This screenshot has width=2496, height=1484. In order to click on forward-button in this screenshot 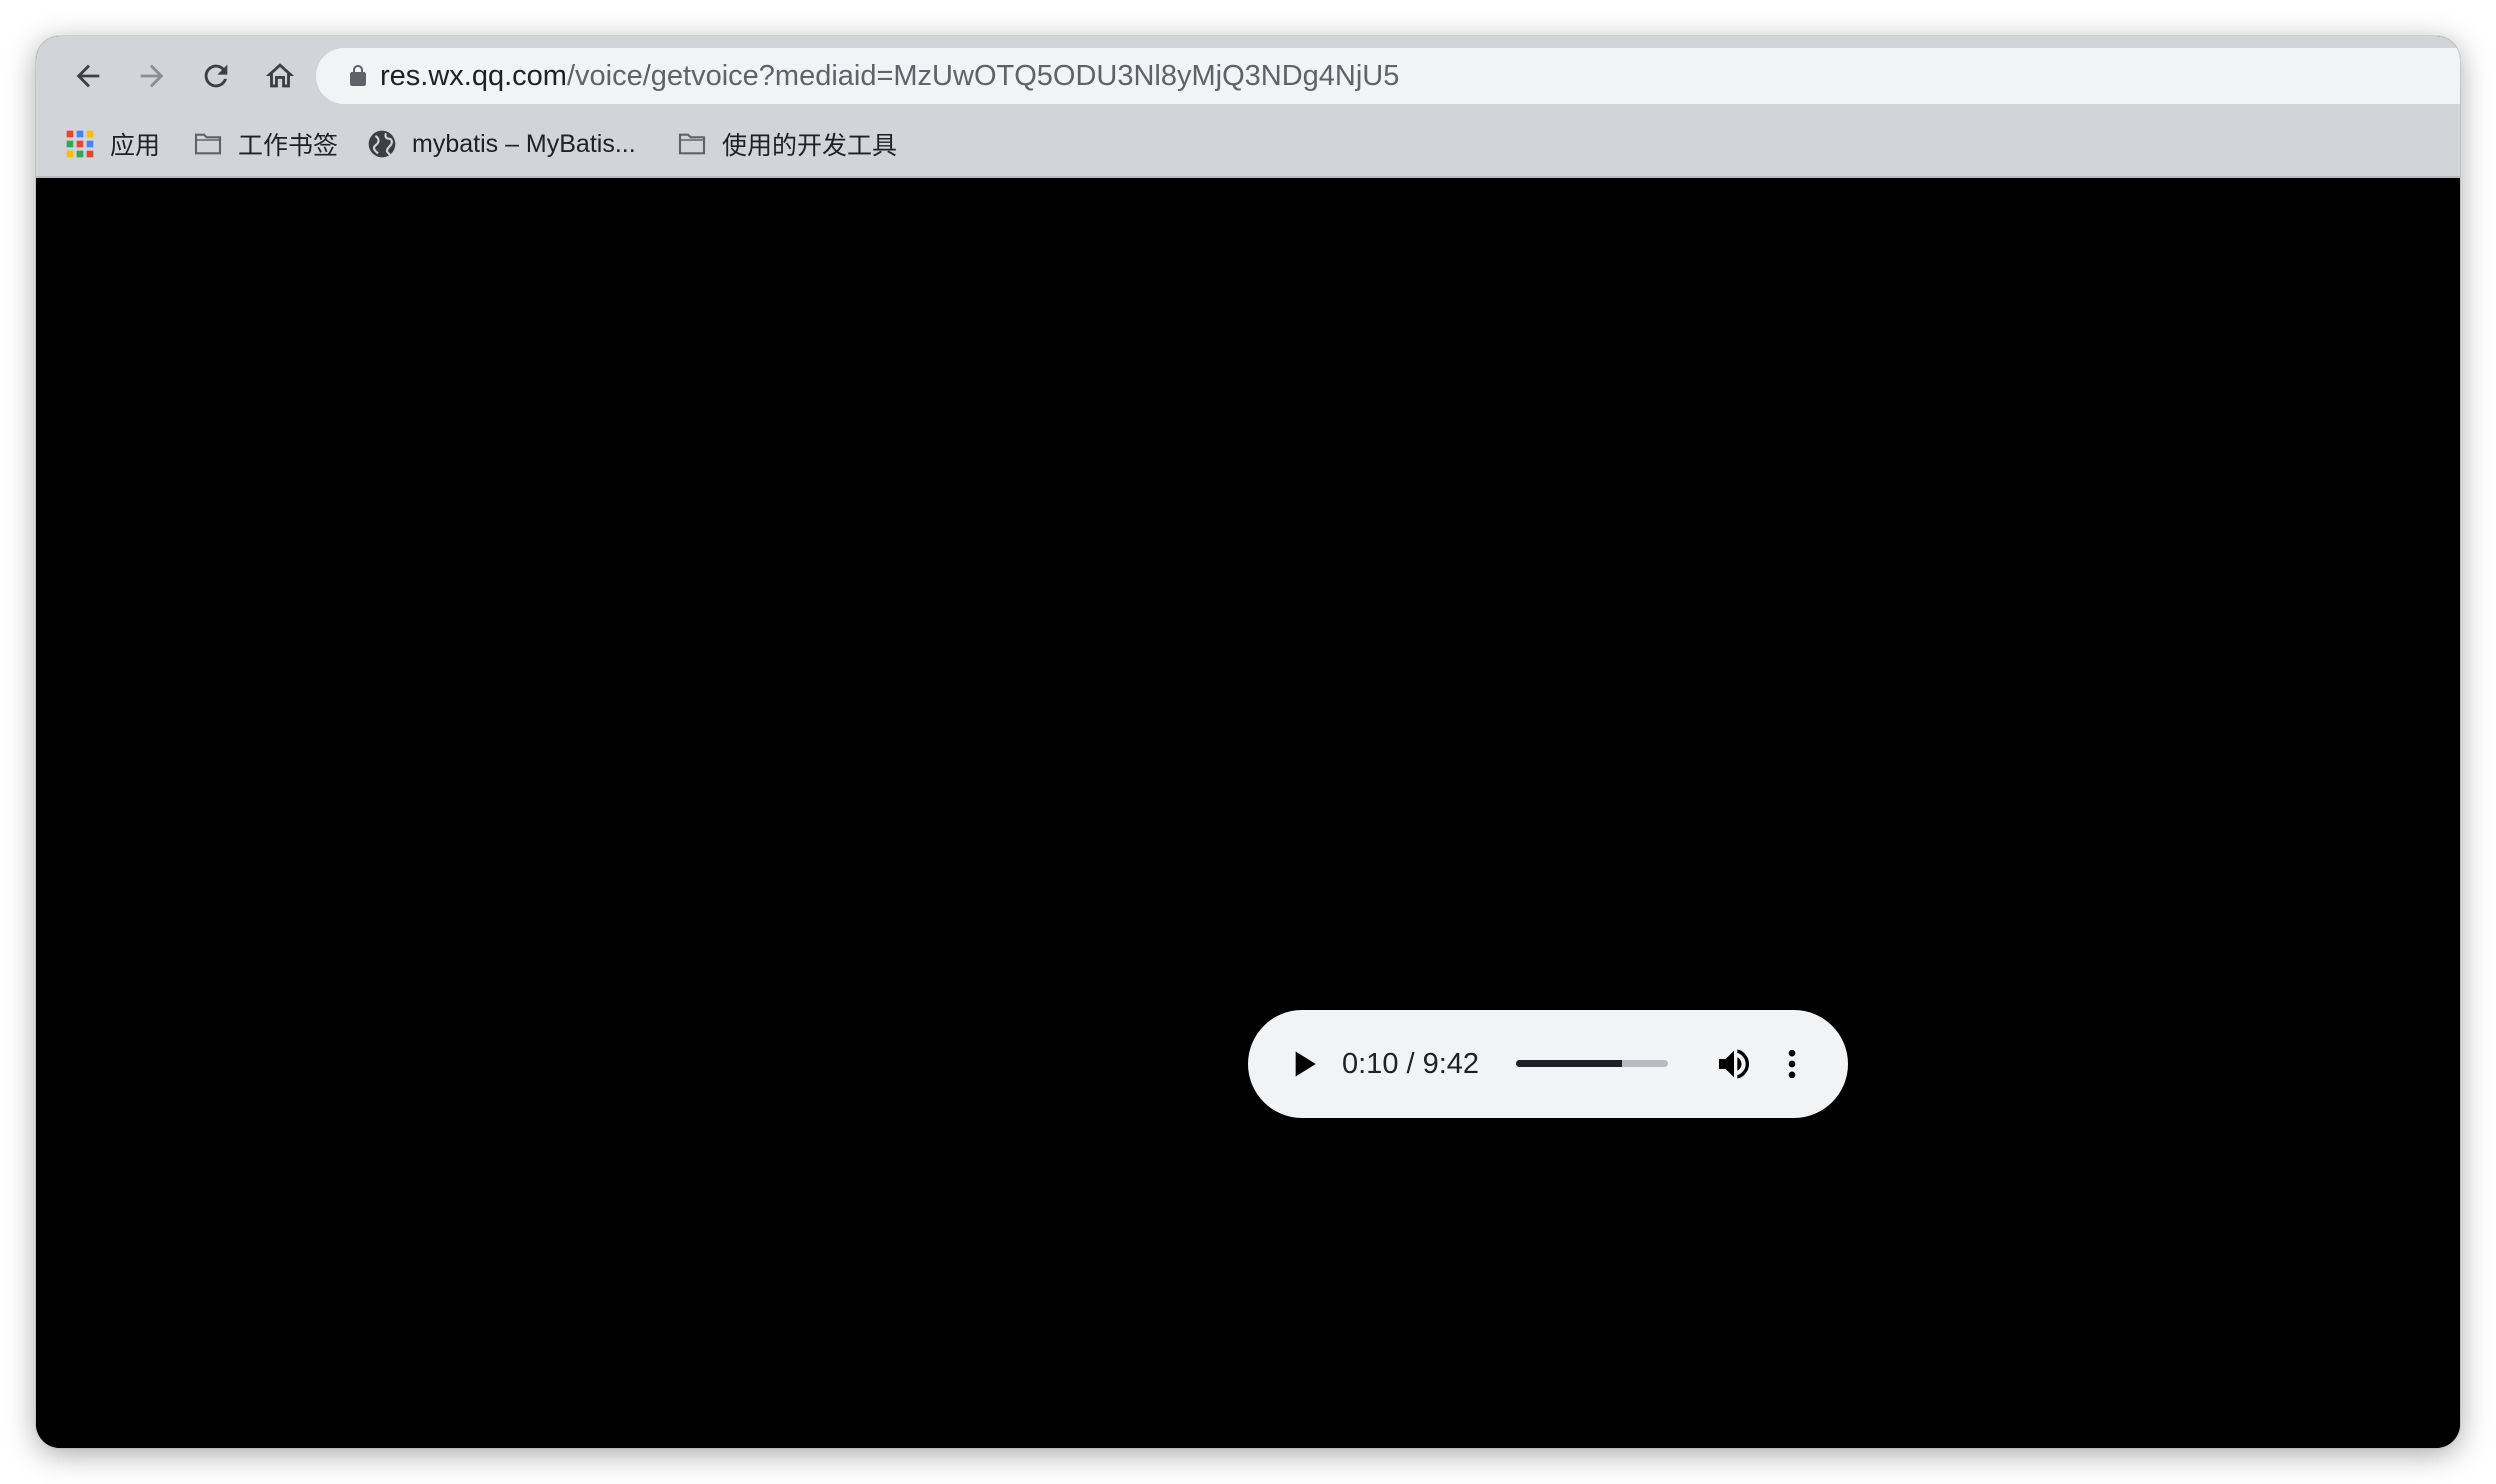, I will do `click(152, 76)`.